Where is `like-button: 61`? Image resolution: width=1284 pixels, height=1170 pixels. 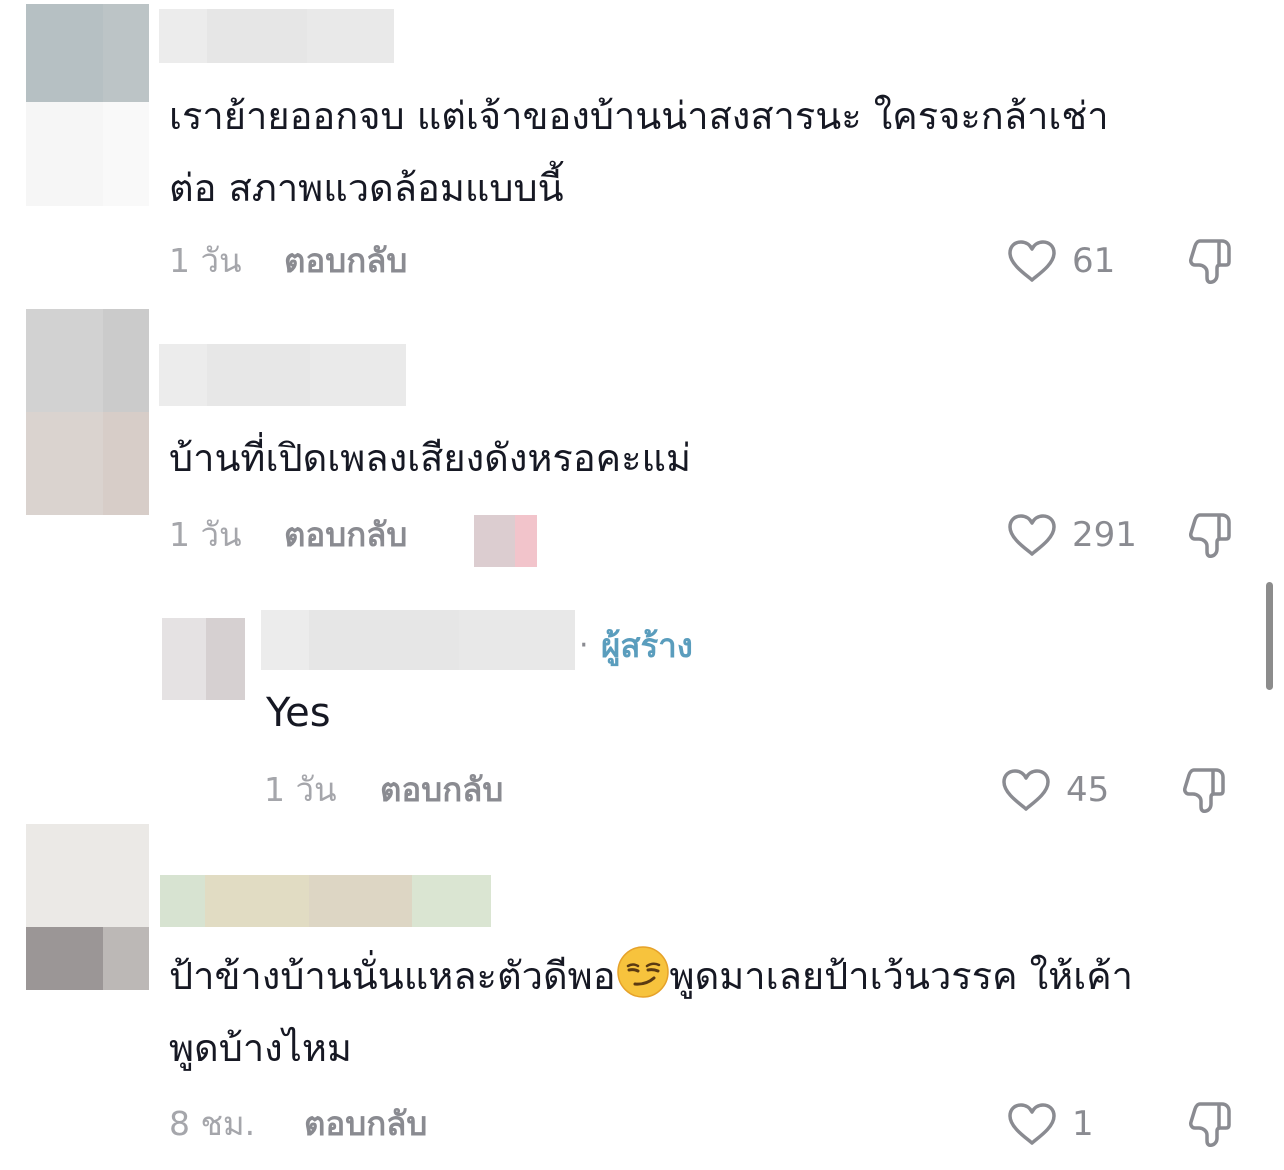 like-button: 61 is located at coordinates (1060, 261).